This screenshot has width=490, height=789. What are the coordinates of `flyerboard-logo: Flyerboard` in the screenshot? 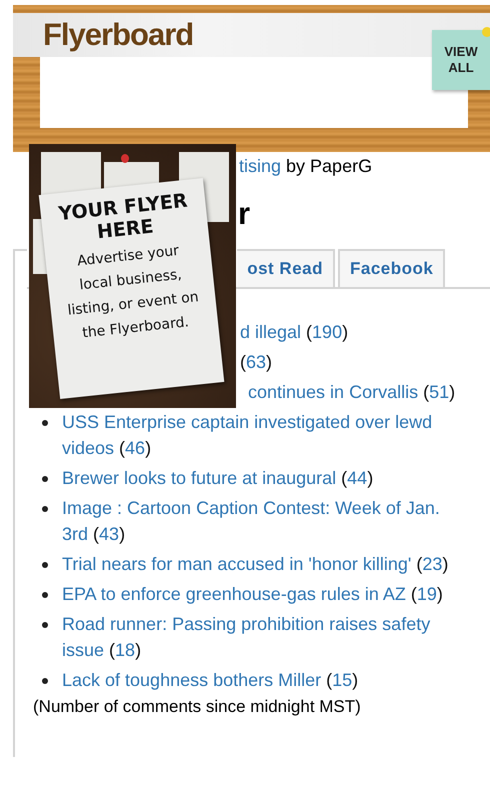 It's located at (118, 35).